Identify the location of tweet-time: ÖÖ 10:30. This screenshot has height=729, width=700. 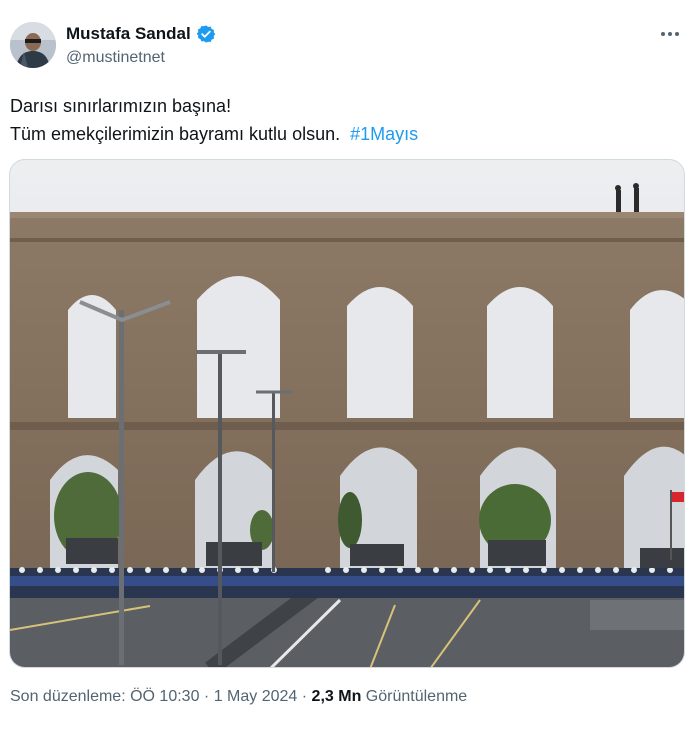
(165, 696).